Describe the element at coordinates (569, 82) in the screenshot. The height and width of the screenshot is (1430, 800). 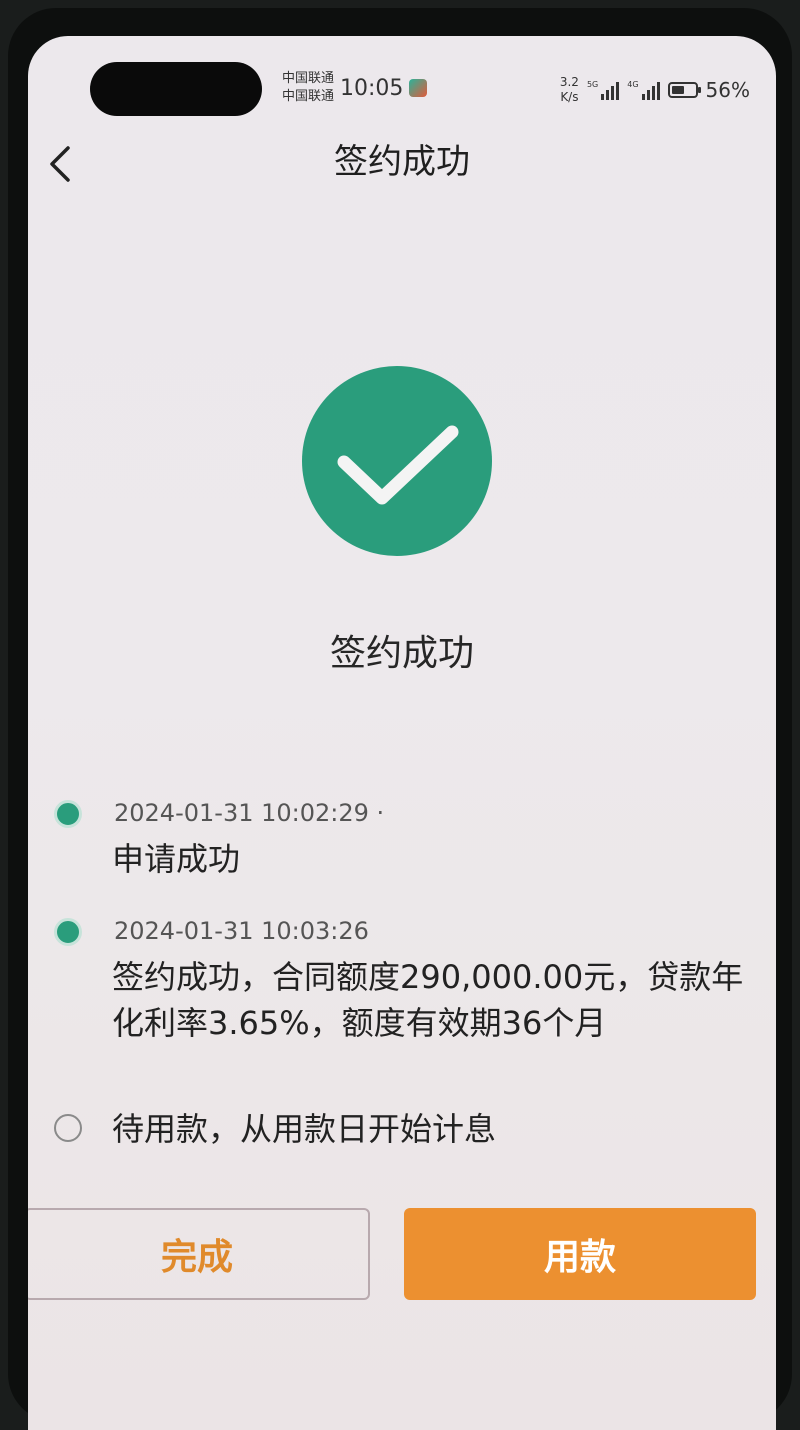
I see `network-speed-value: 3.2` at that location.